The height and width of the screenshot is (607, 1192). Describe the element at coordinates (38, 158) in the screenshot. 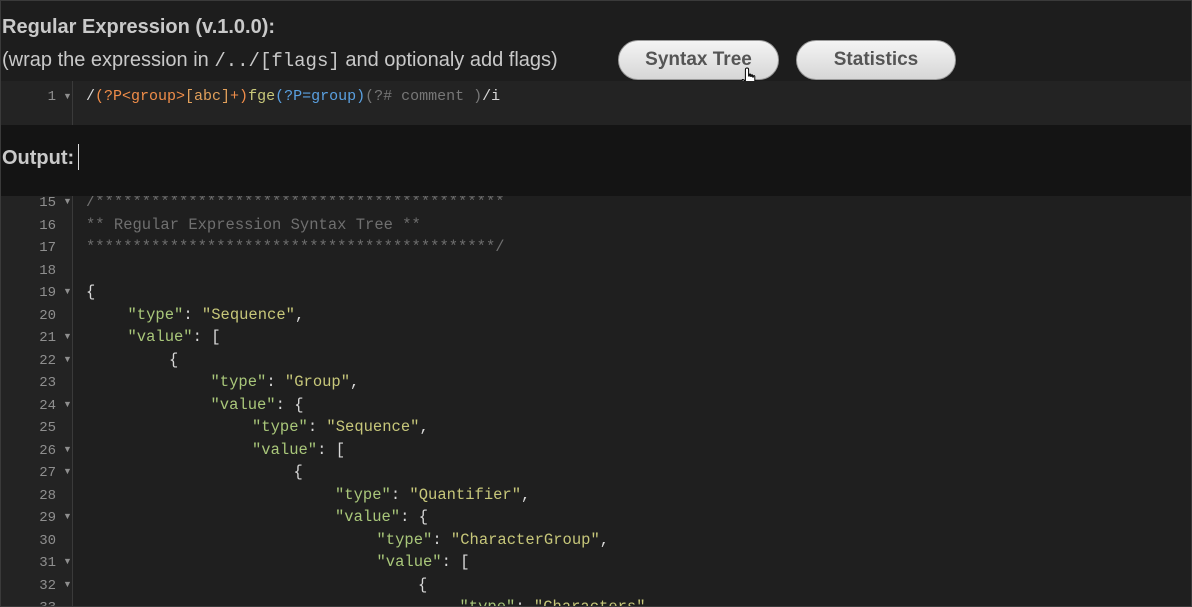

I see `output-label: Output:` at that location.